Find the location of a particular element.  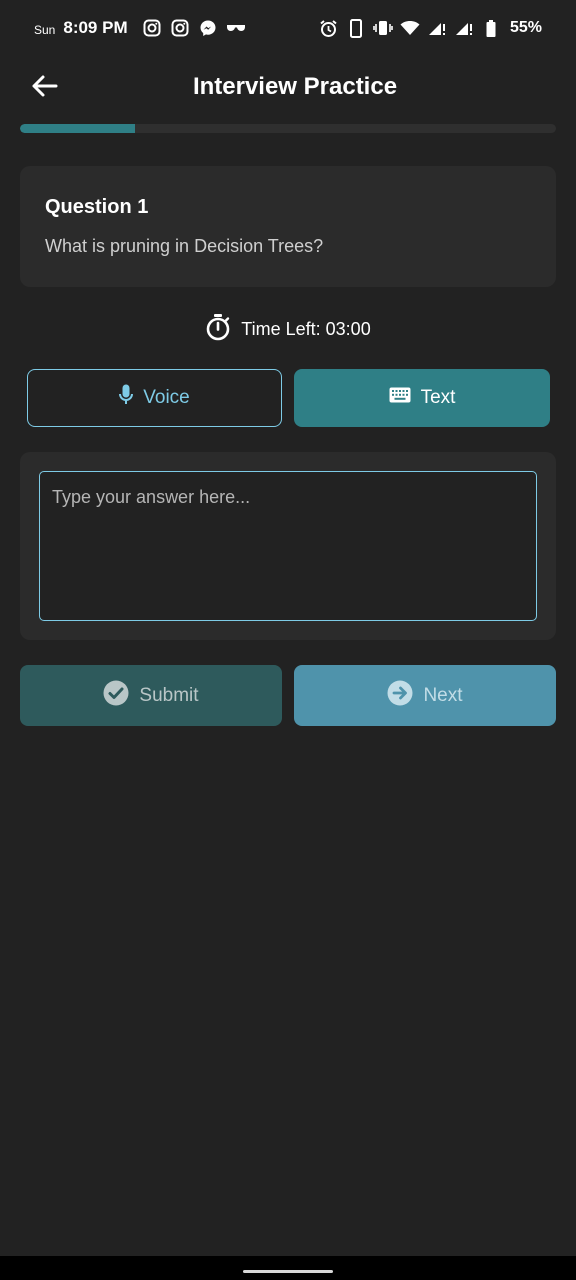

status-time: 8:09 PM is located at coordinates (95, 27).